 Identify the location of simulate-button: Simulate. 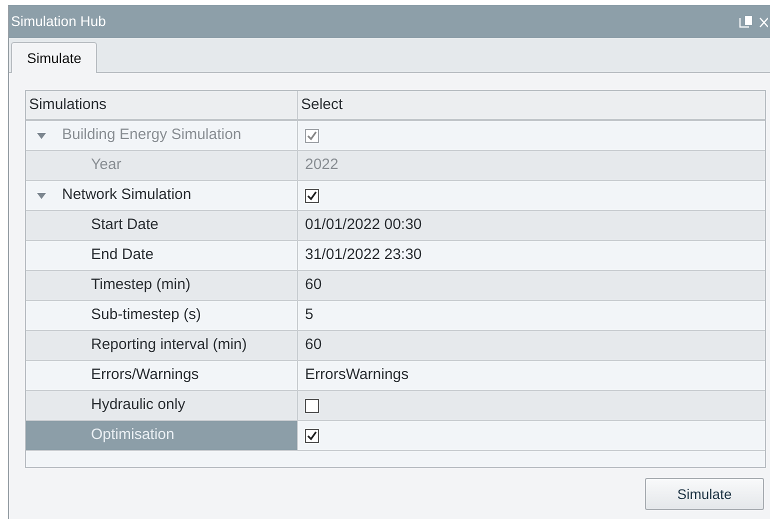
(704, 494).